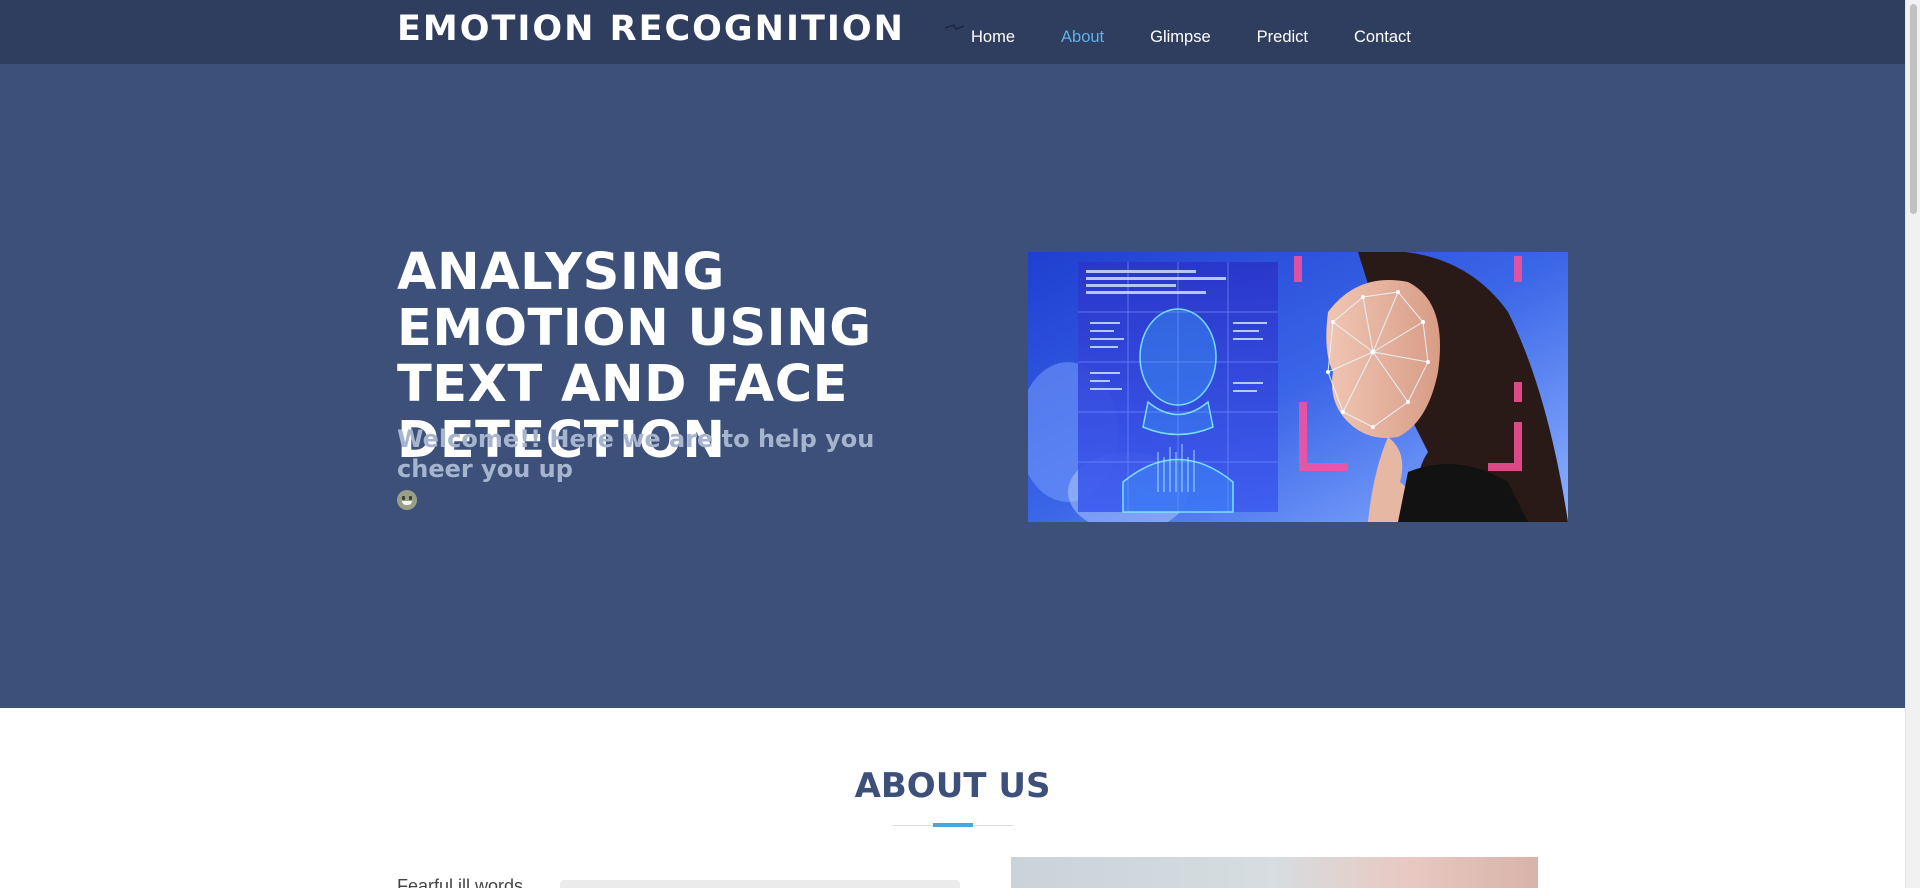 The height and width of the screenshot is (888, 1920). I want to click on floating-panel-shadow, so click(760, 884).